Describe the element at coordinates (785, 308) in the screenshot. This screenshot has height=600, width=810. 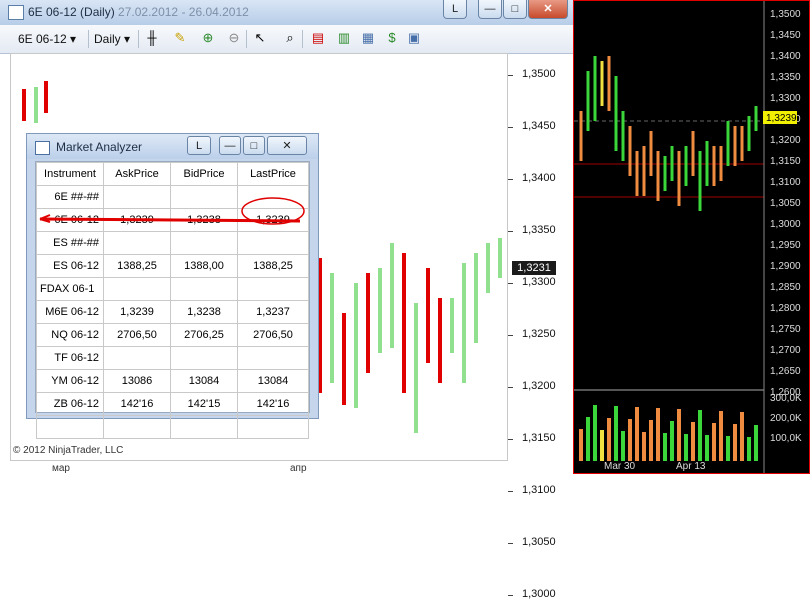
I see `mini-price-label: 1,2800` at that location.